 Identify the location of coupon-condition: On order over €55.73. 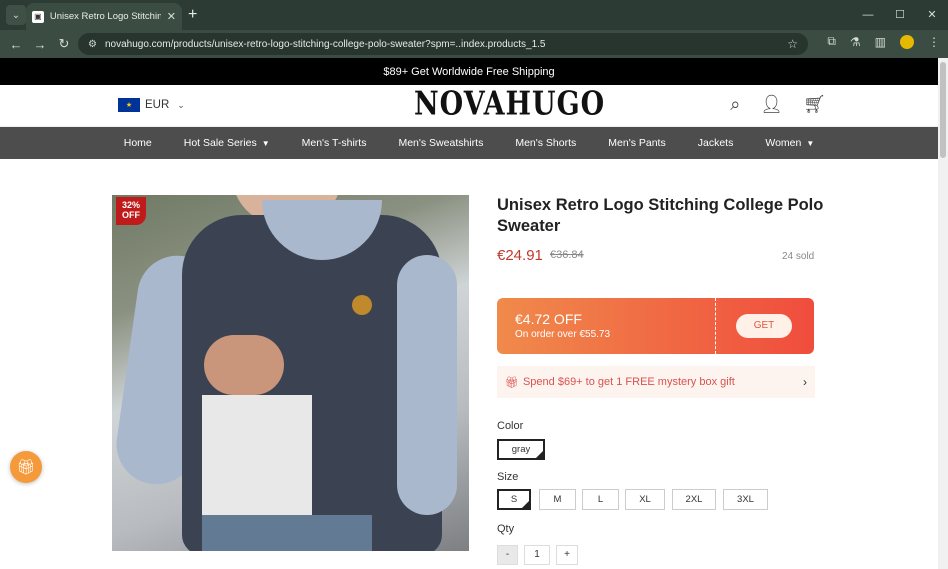
(563, 334).